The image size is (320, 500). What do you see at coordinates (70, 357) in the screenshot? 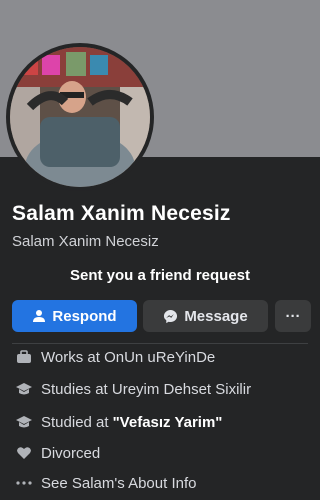
I see `work-prefix: Works at` at bounding box center [70, 357].